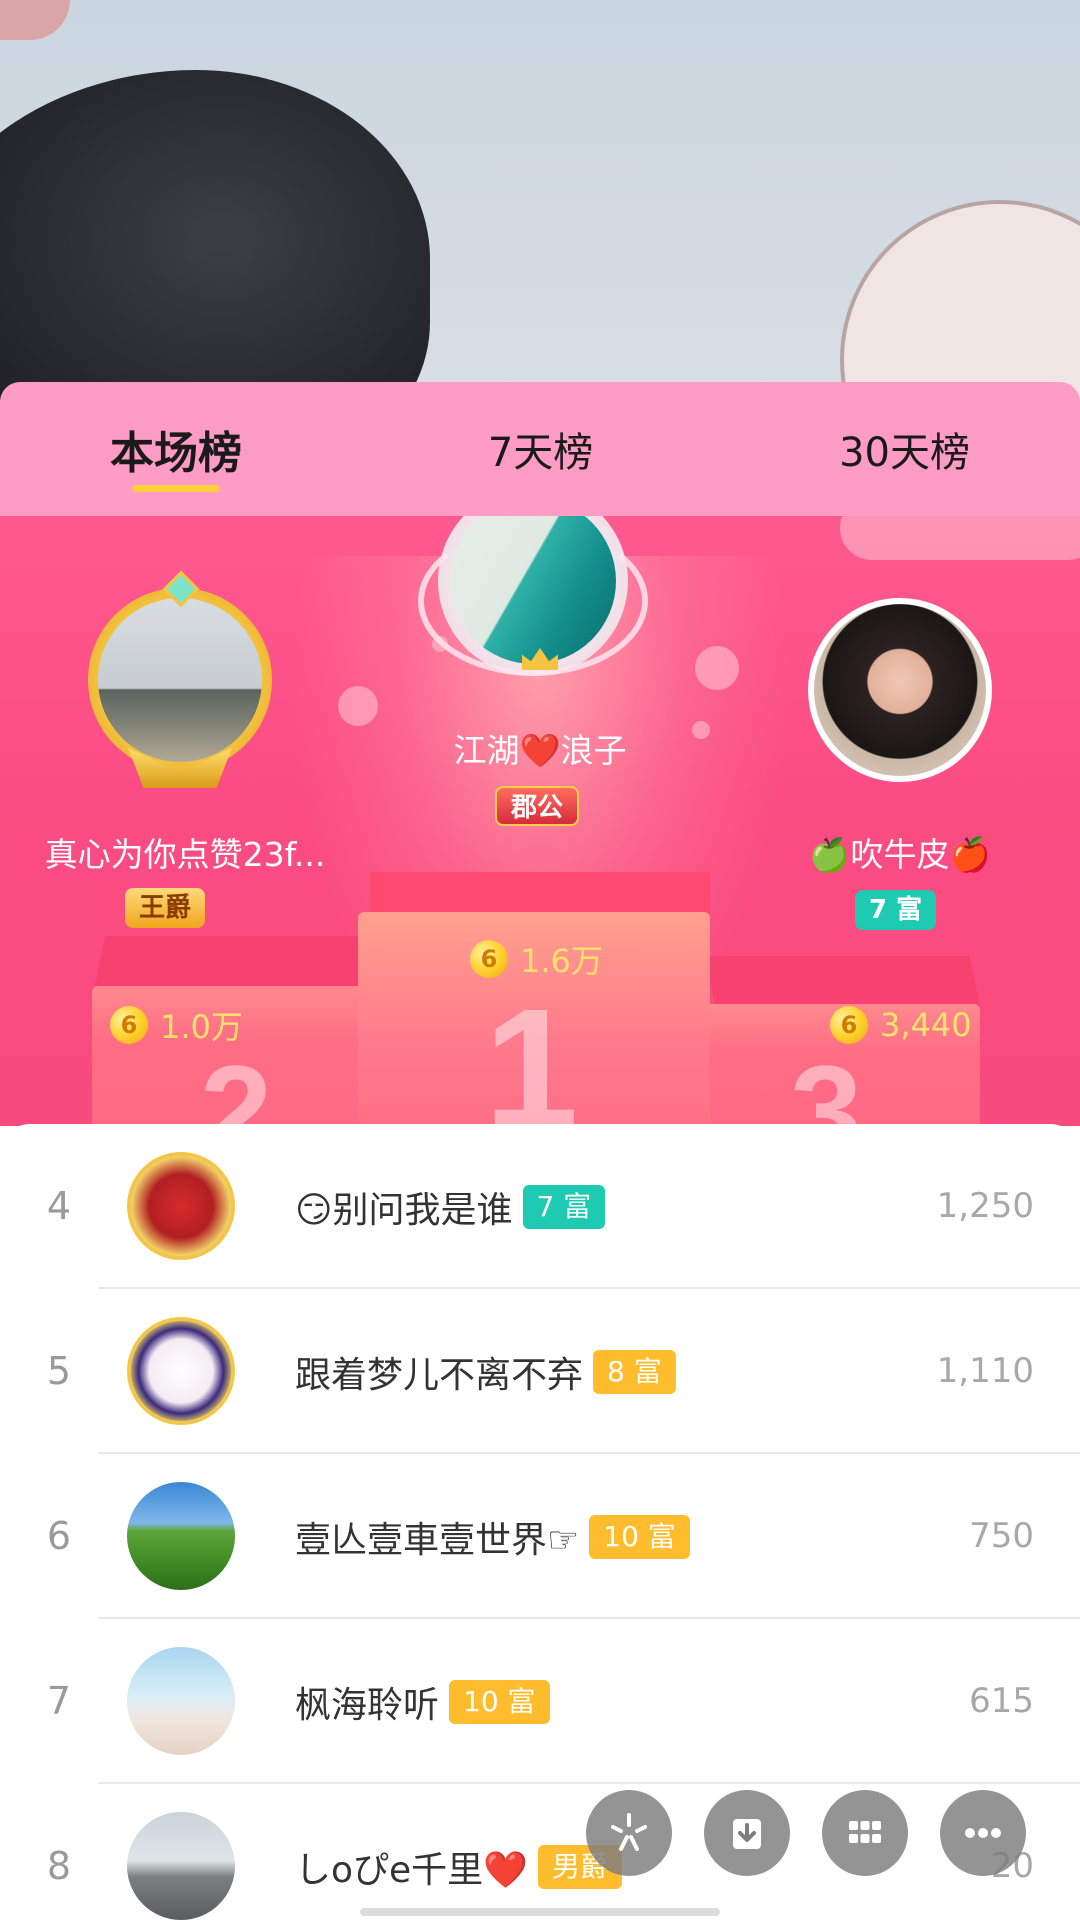  Describe the element at coordinates (537, 806) in the screenshot. I see `first-place-rank-badge: 郡公` at that location.